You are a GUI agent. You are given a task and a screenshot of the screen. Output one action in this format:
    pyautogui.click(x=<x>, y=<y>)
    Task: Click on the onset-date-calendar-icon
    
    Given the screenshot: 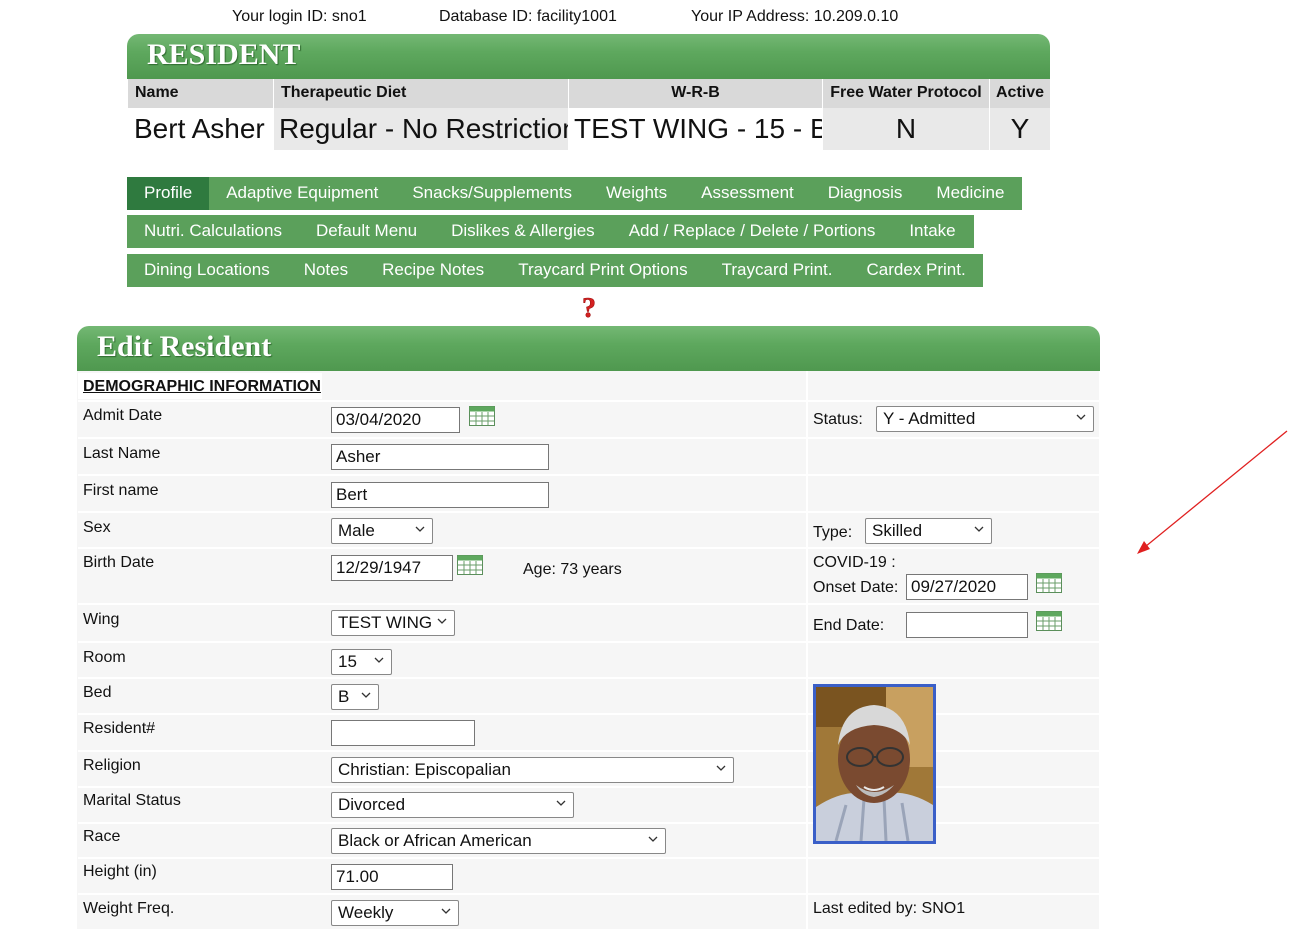 What is the action you would take?
    pyautogui.click(x=1049, y=583)
    